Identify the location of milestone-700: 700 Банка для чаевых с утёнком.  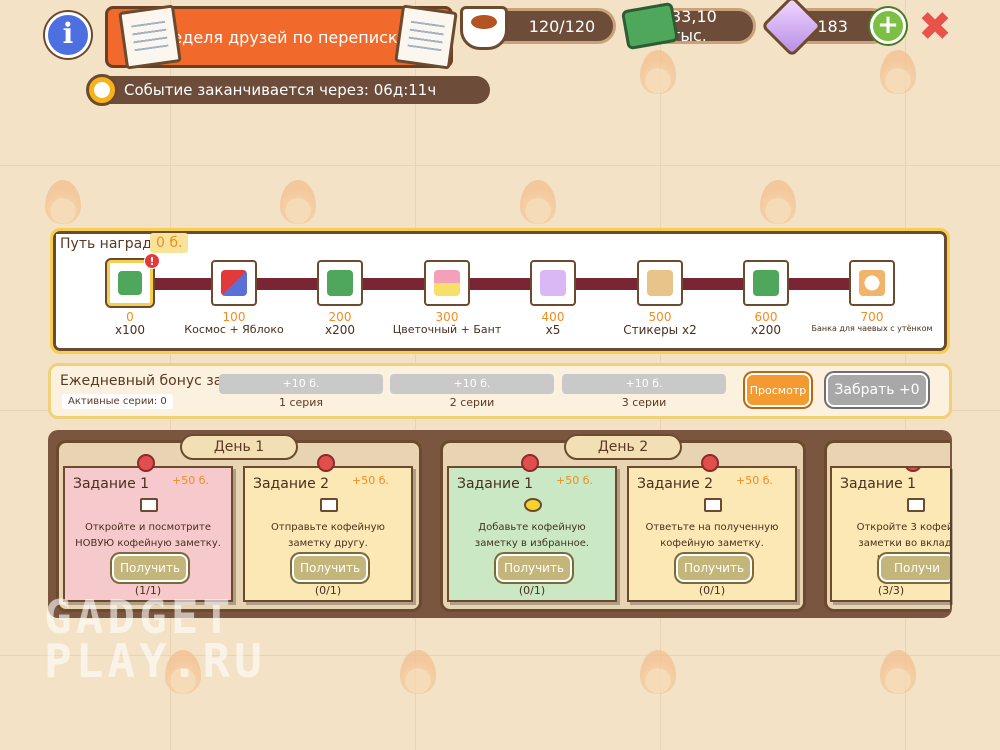
(872, 296).